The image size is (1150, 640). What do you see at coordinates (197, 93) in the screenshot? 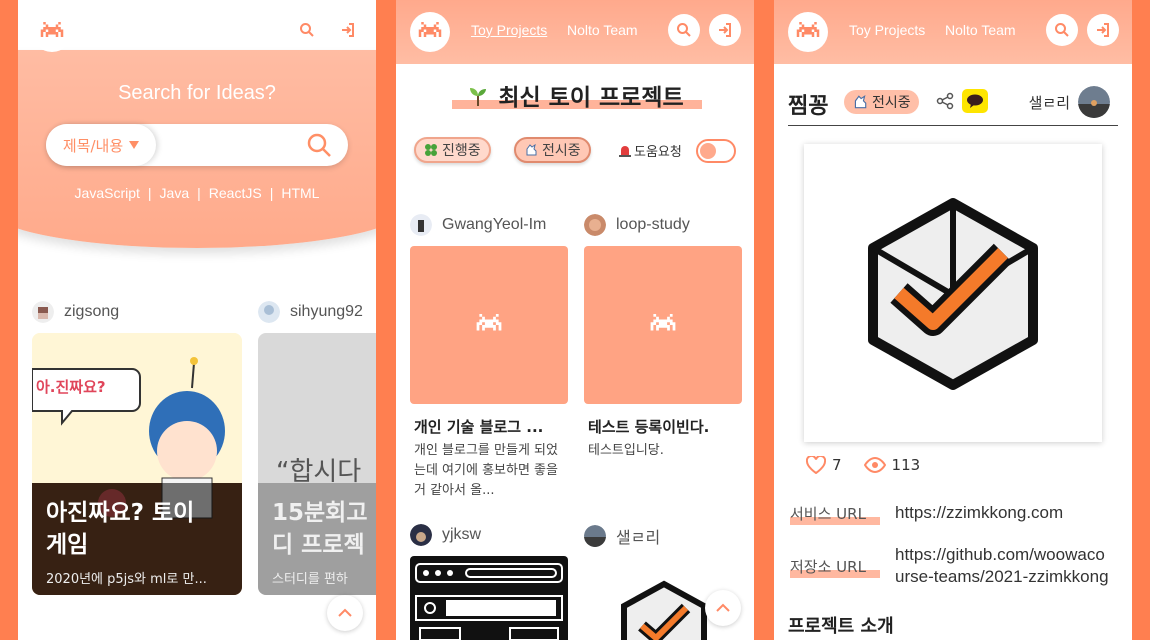
I see `hero-title: Search for Ideas?` at bounding box center [197, 93].